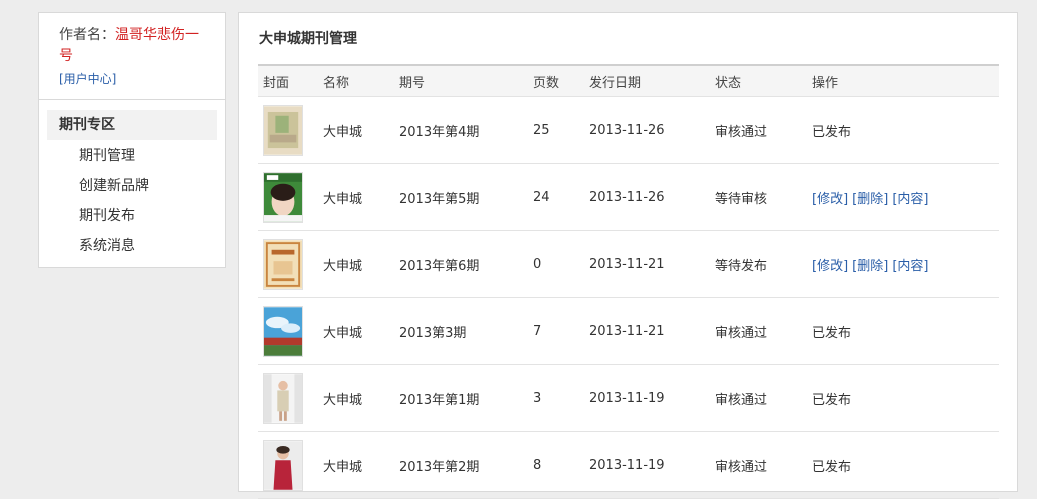  What do you see at coordinates (133, 46) in the screenshot?
I see `author-line: 作者名：温哥华悲伤一号` at bounding box center [133, 46].